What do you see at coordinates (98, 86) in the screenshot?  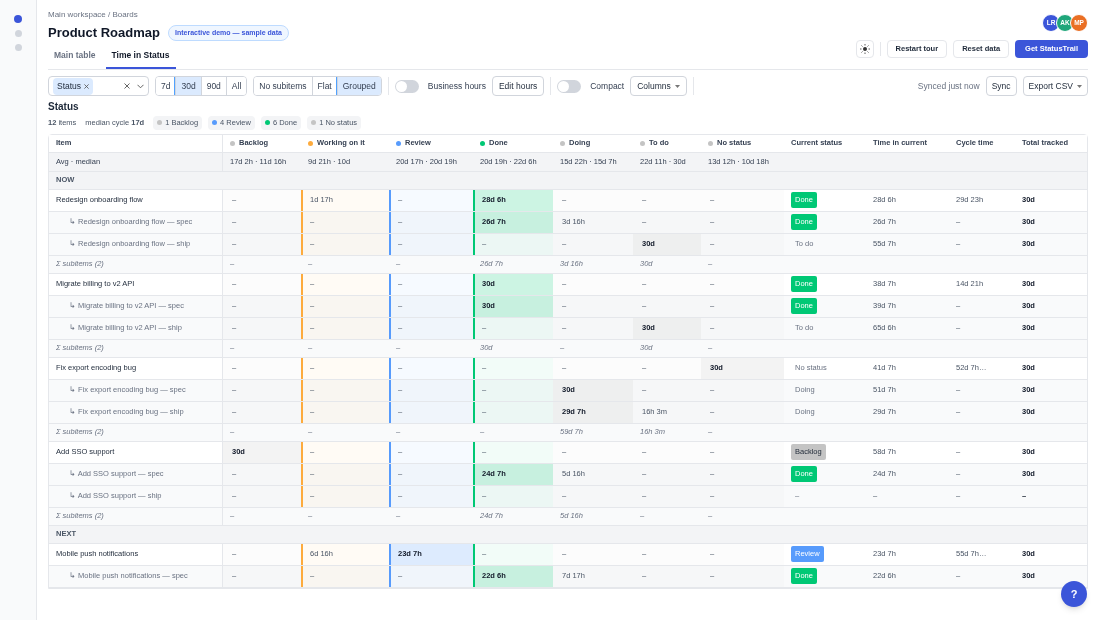 I see `status-filter-field: Status` at bounding box center [98, 86].